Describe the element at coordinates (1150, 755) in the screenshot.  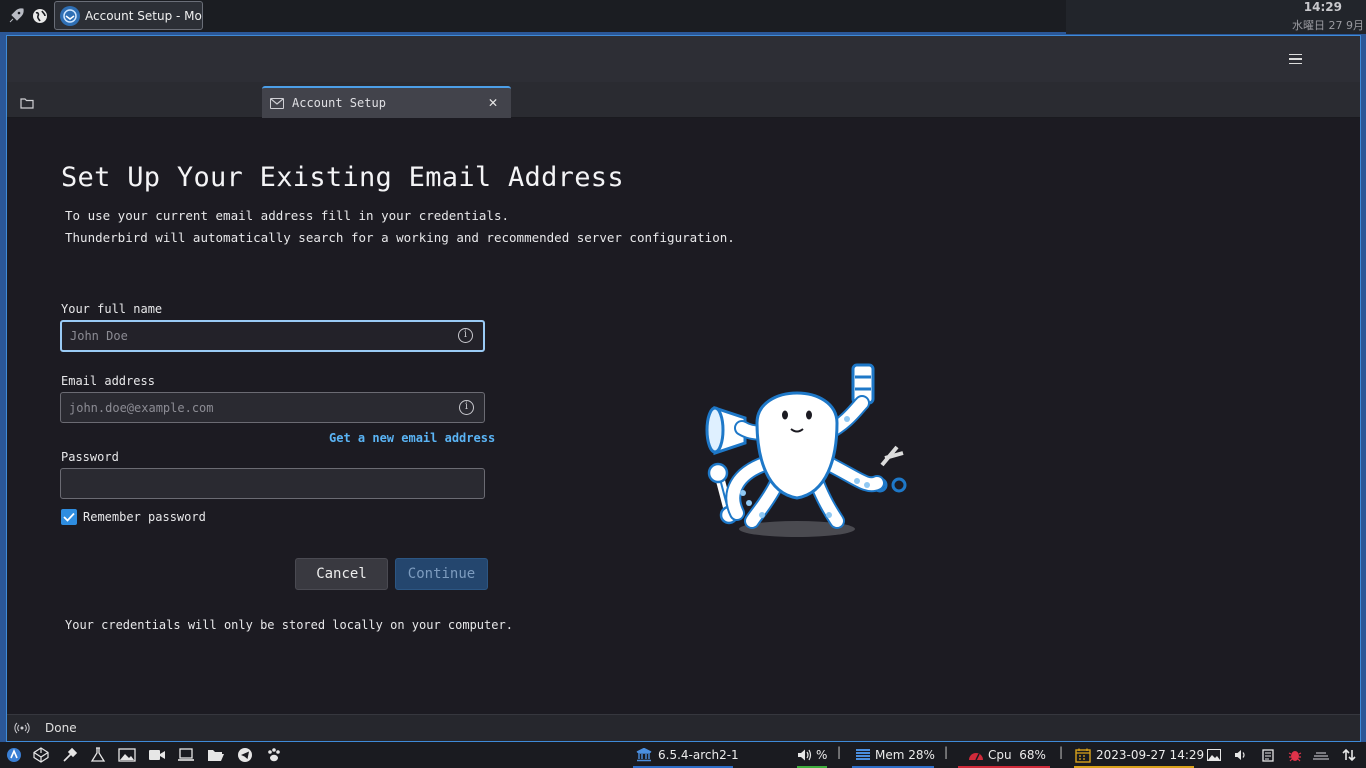
I see `datetime-value: 2023-09-27 14:29` at that location.